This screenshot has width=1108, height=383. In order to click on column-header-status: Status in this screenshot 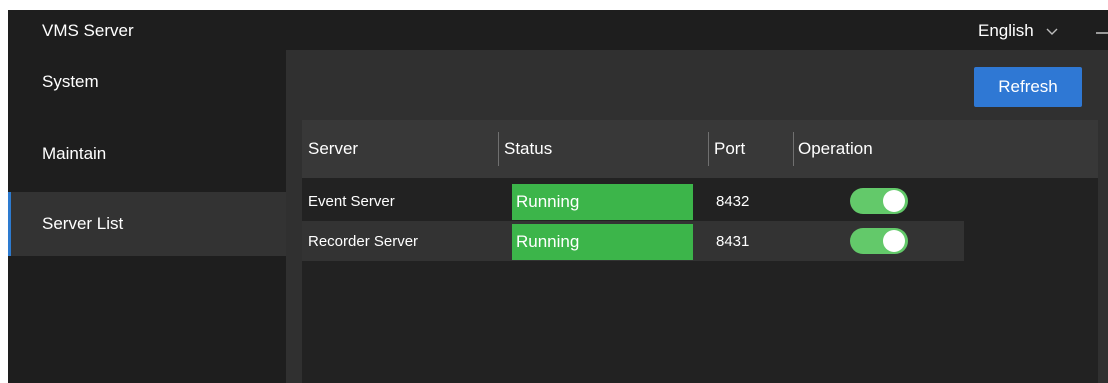, I will do `click(528, 148)`.